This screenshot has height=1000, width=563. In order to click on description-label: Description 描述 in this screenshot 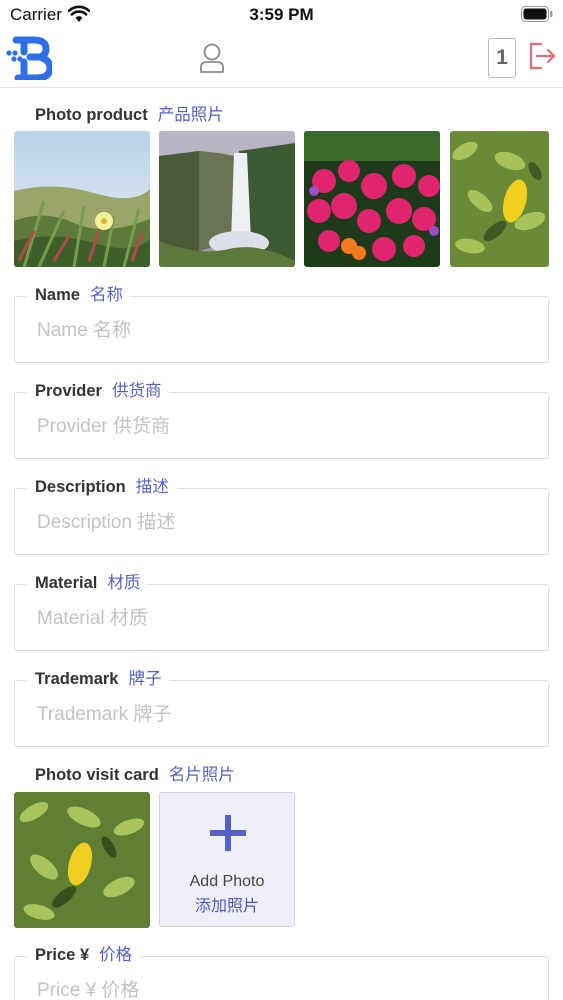, I will do `click(102, 487)`.